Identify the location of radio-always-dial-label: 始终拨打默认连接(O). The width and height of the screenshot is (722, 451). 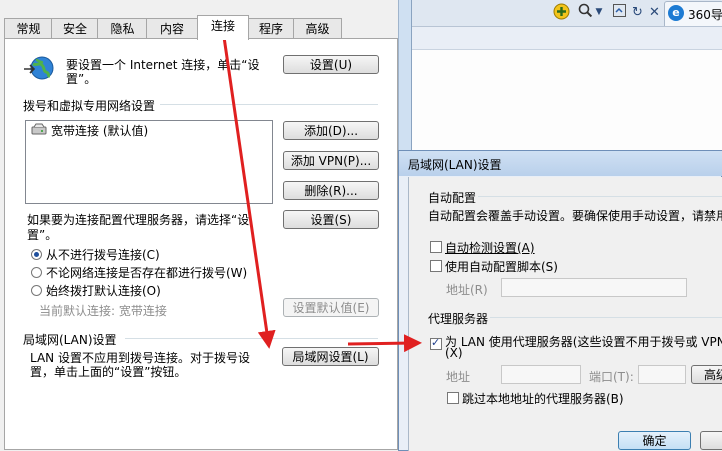
(103, 290).